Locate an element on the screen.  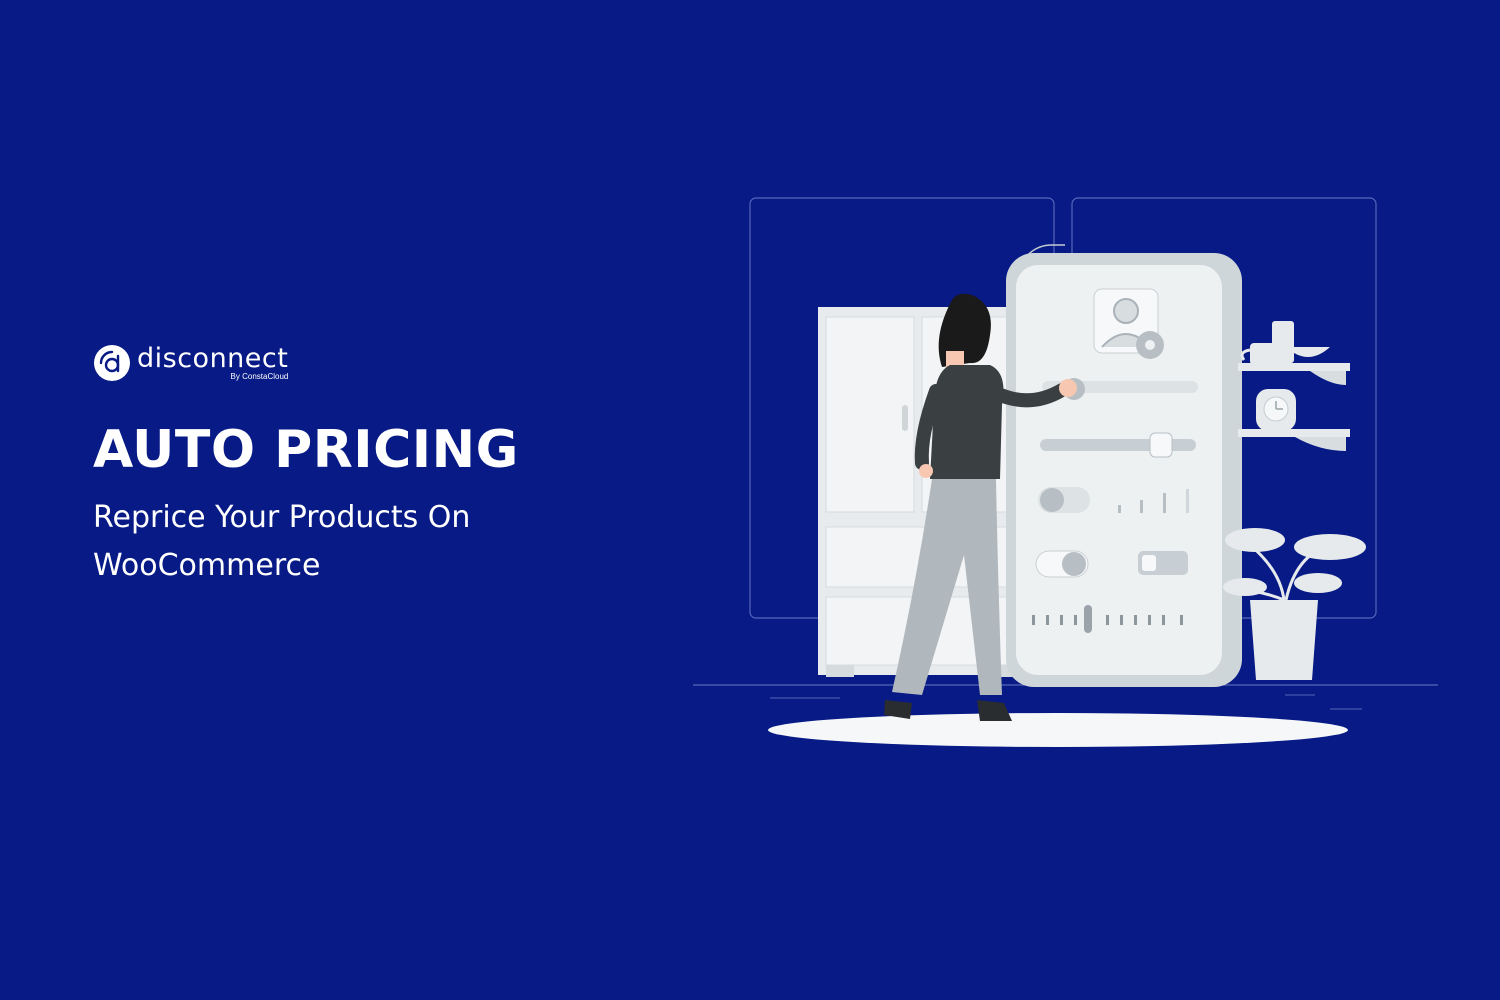
brand-logo: disconnect By ConstaCloud is located at coordinates (190, 363).